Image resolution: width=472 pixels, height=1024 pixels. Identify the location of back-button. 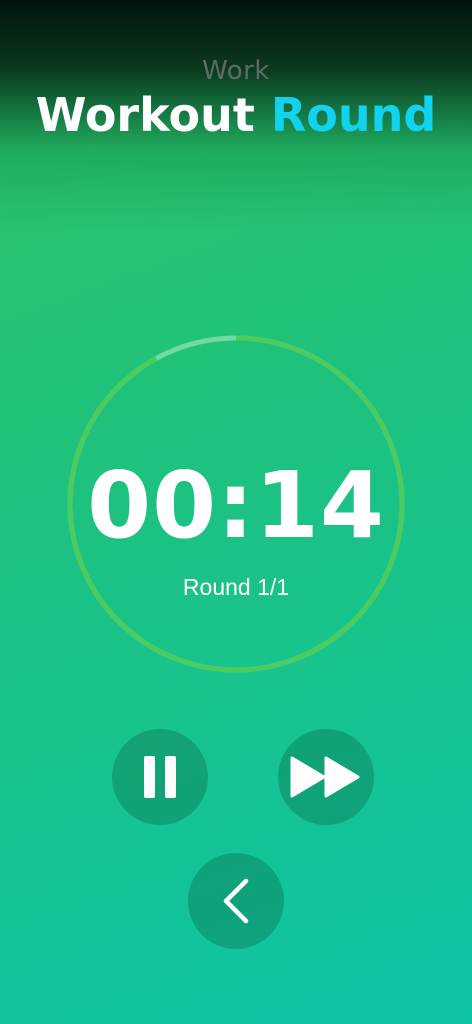
(236, 901).